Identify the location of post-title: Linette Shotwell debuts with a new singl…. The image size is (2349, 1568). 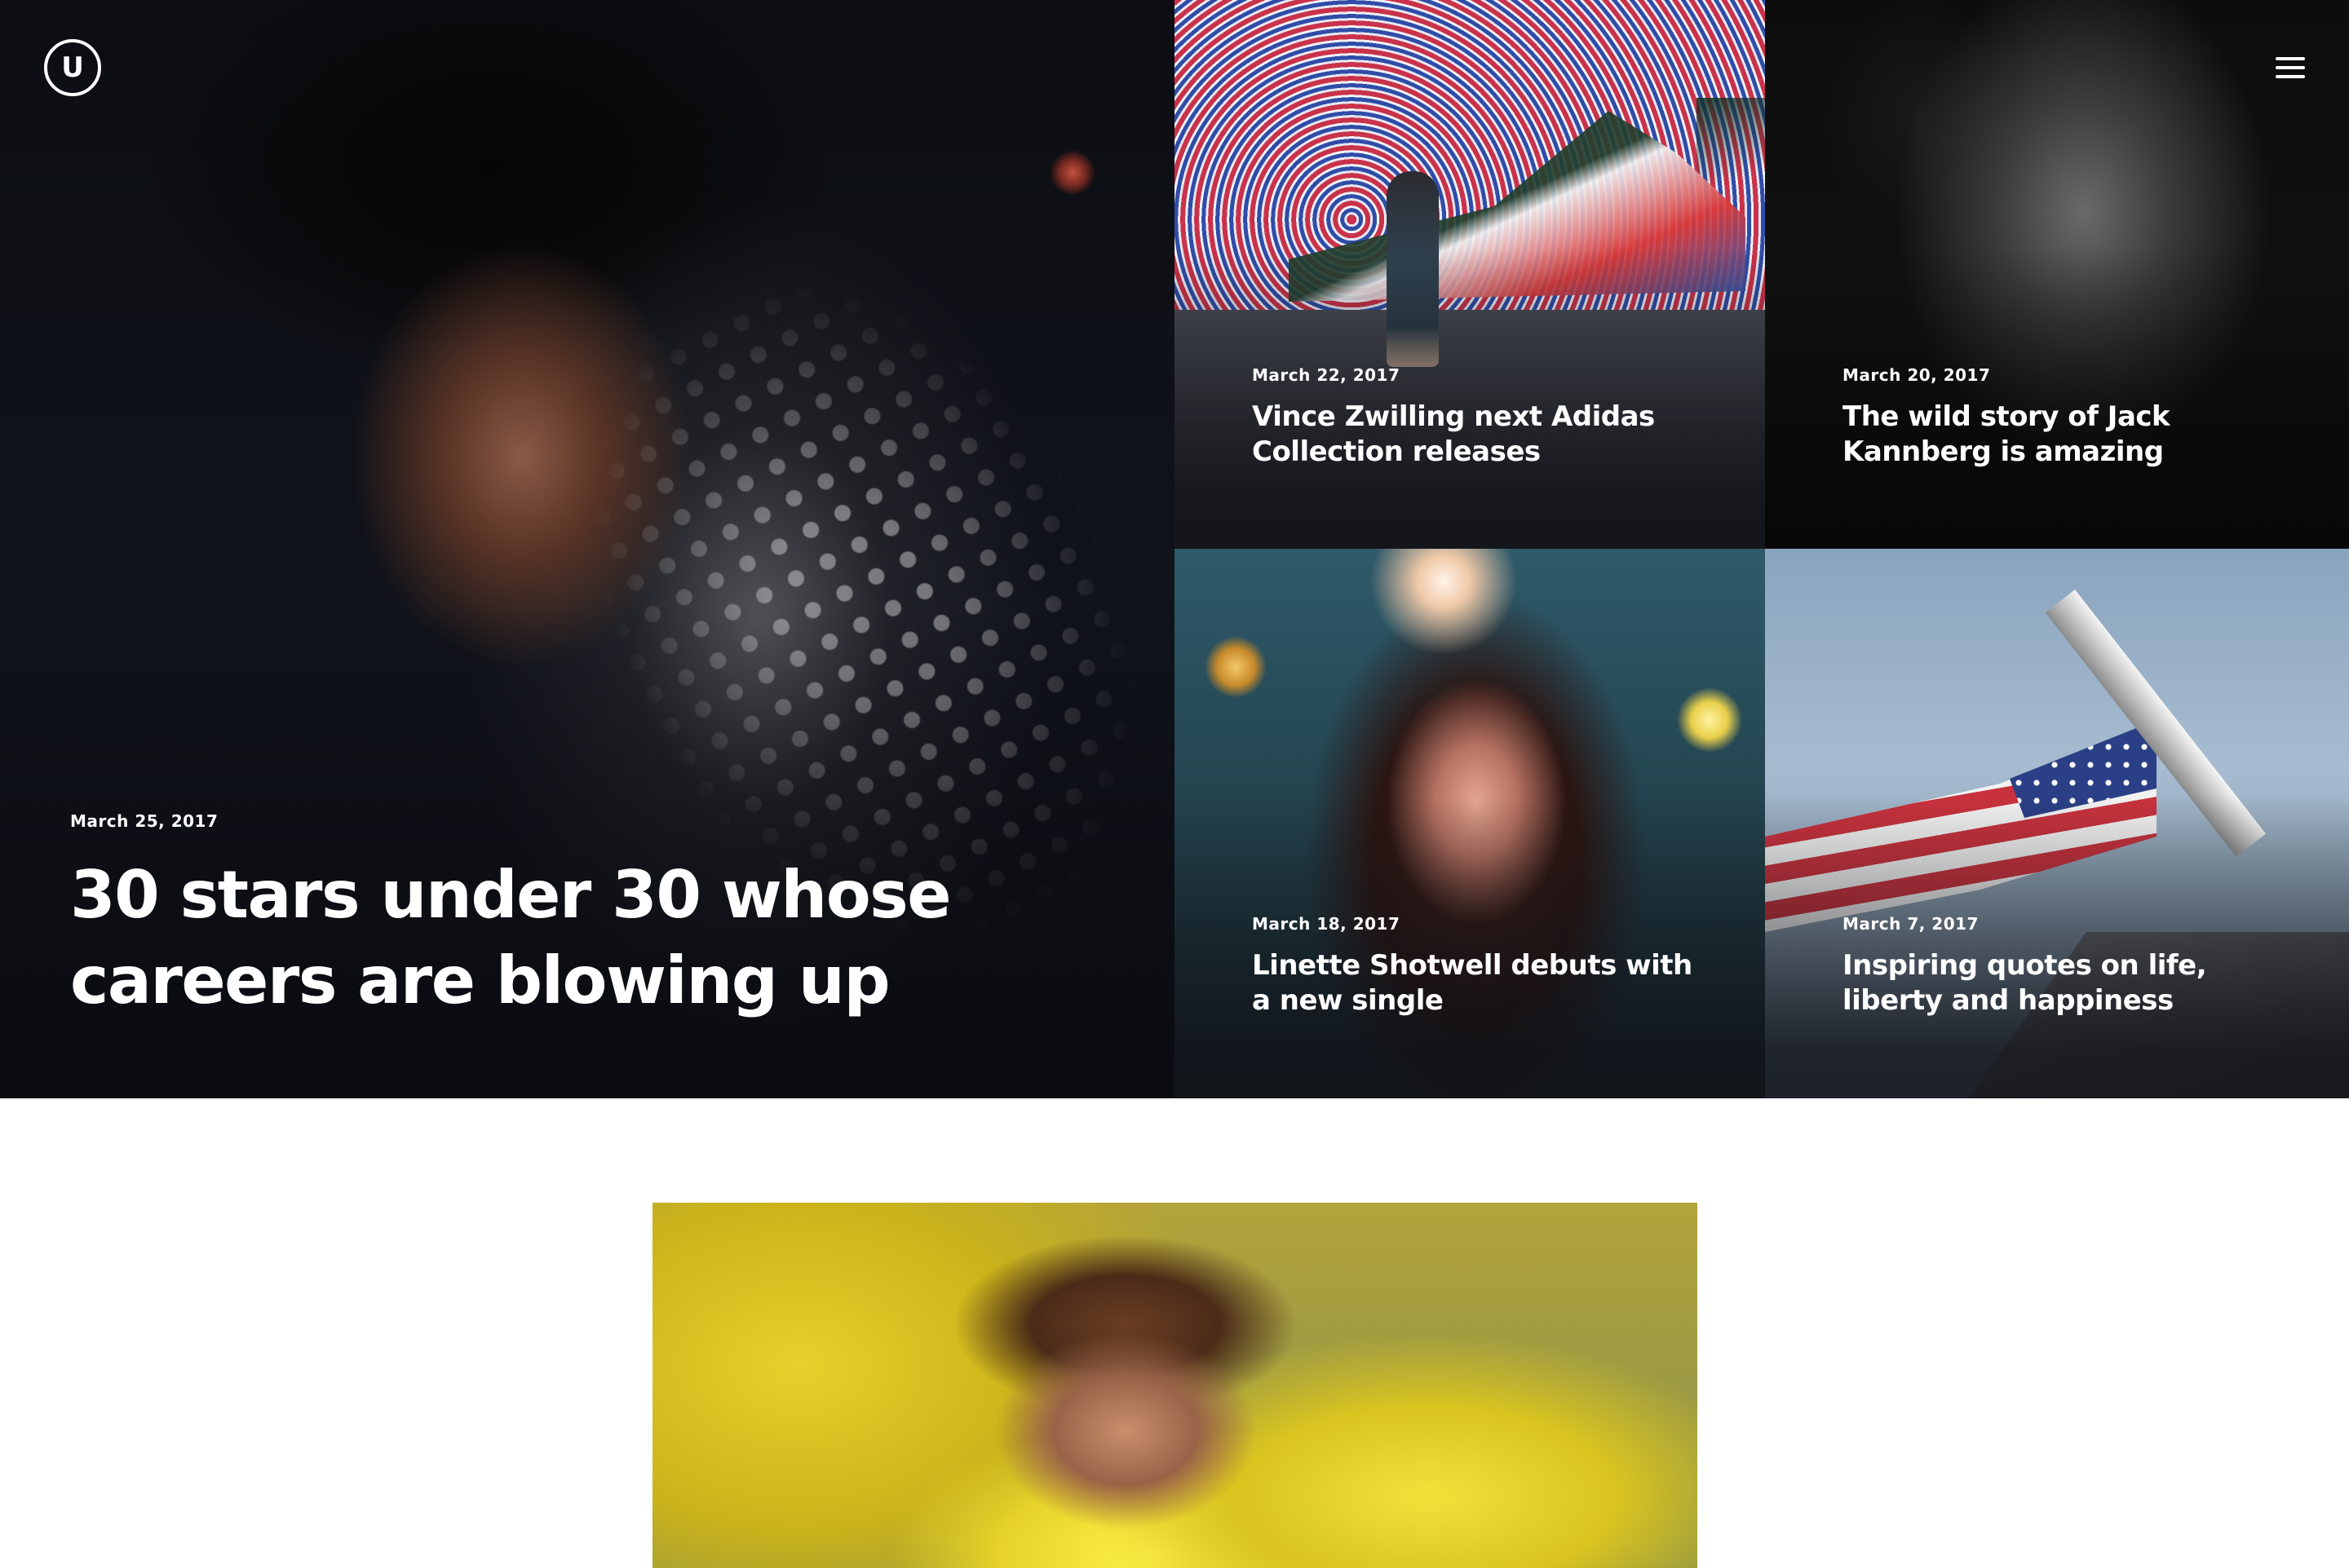
(1480, 983).